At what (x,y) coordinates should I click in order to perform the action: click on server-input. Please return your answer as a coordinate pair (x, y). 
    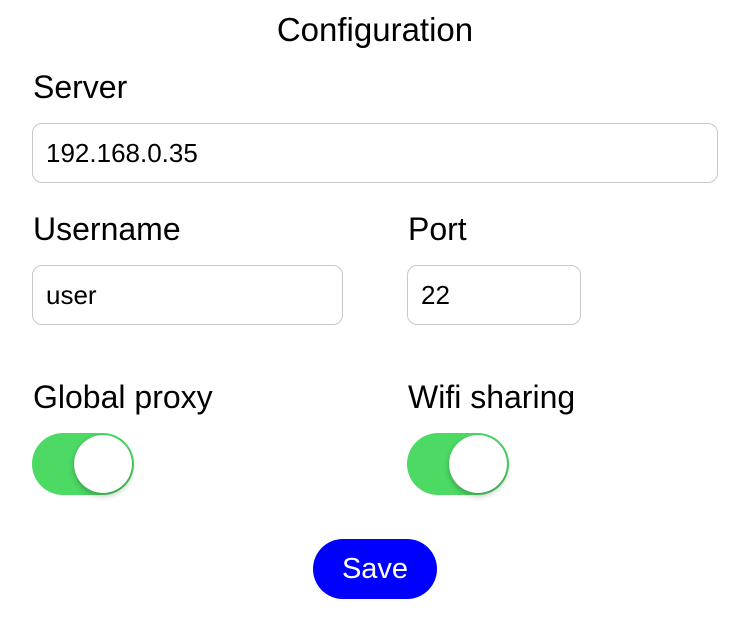
    Looking at the image, I should click on (375, 153).